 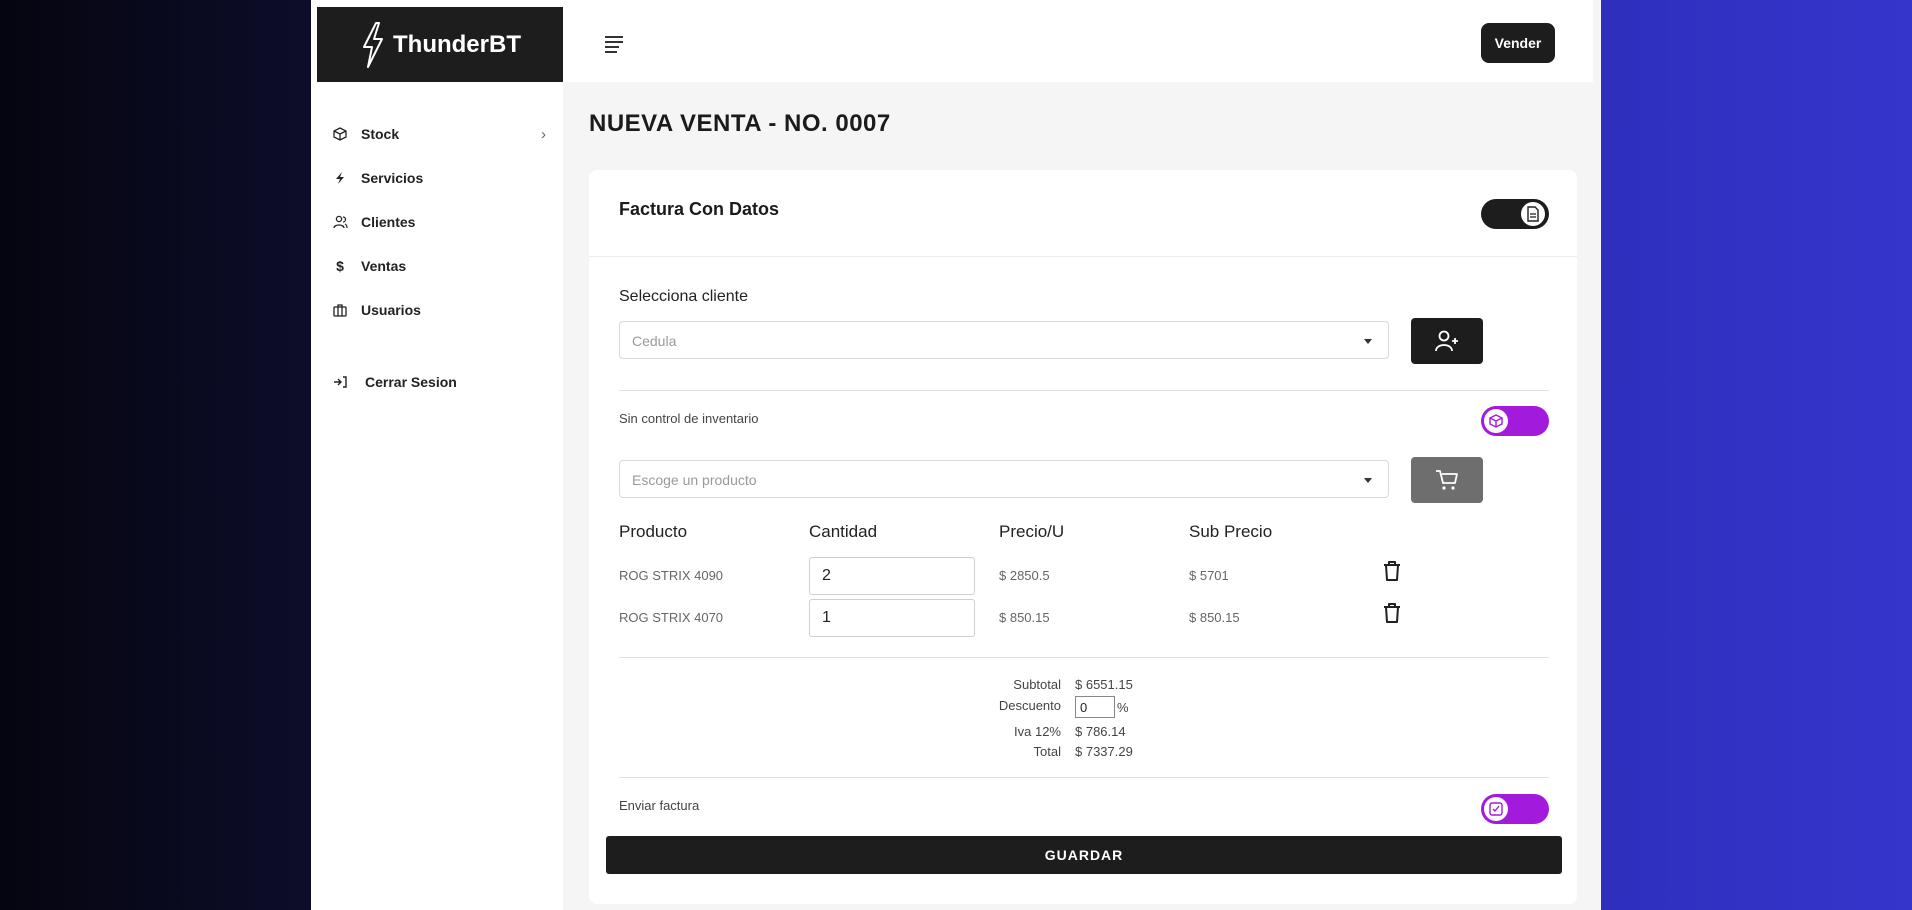 I want to click on menu-icon, so click(x=614, y=44).